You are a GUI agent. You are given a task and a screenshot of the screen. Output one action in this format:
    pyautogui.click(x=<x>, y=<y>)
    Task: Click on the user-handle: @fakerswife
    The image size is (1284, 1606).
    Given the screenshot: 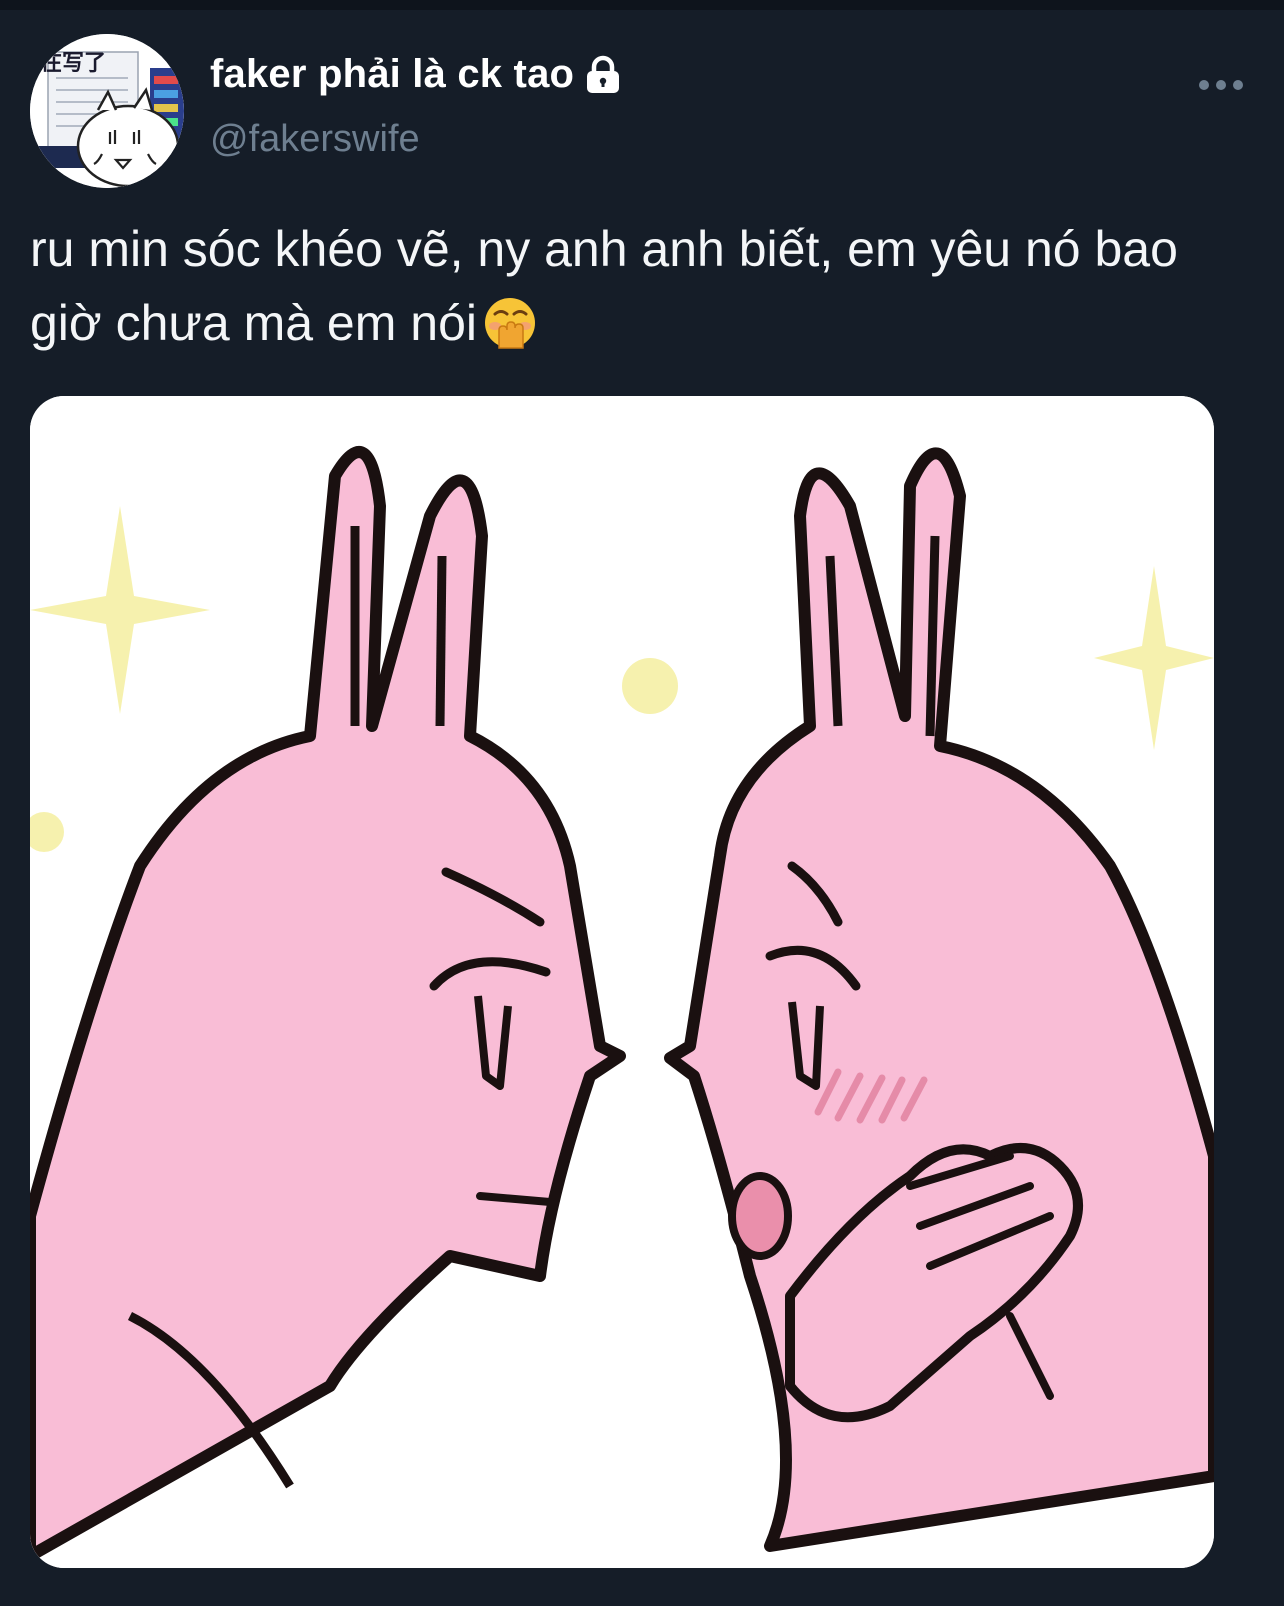 What is the action you would take?
    pyautogui.click(x=315, y=139)
    